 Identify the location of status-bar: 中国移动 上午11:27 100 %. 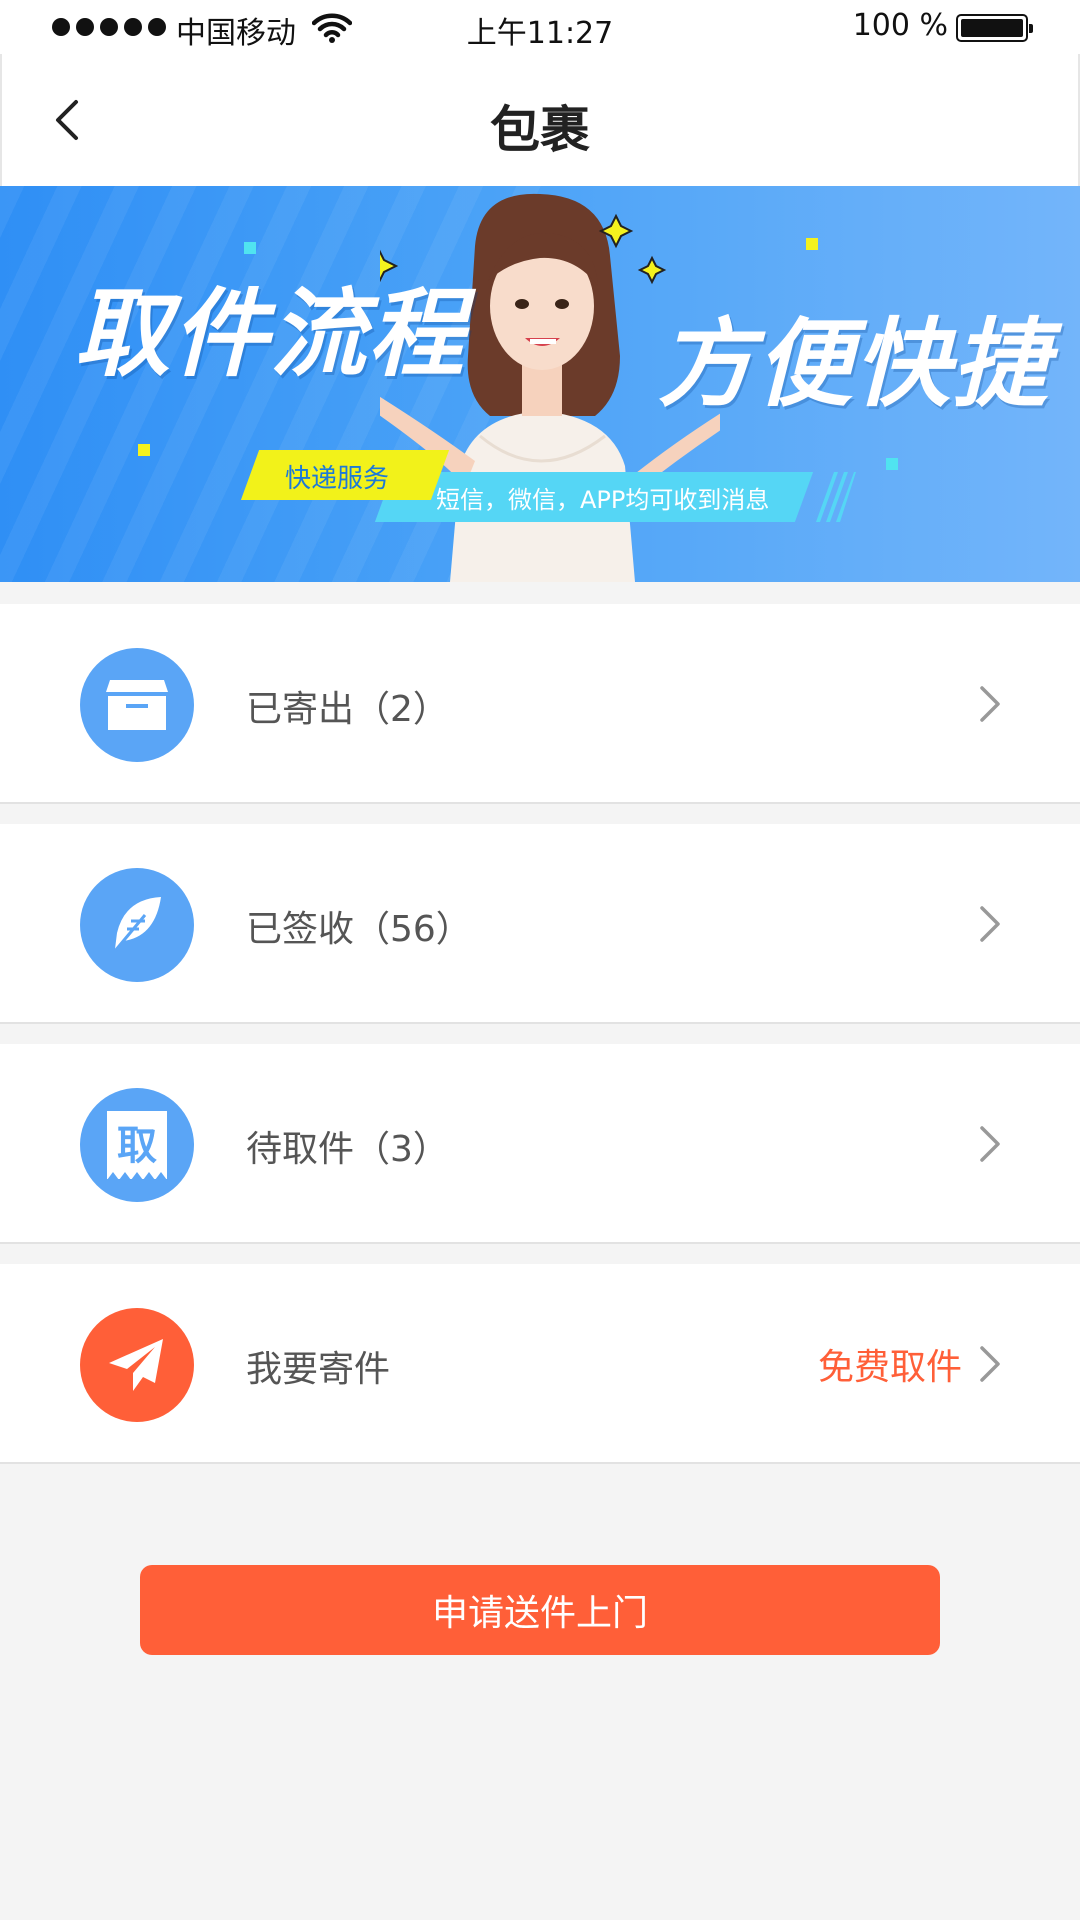
(540, 27).